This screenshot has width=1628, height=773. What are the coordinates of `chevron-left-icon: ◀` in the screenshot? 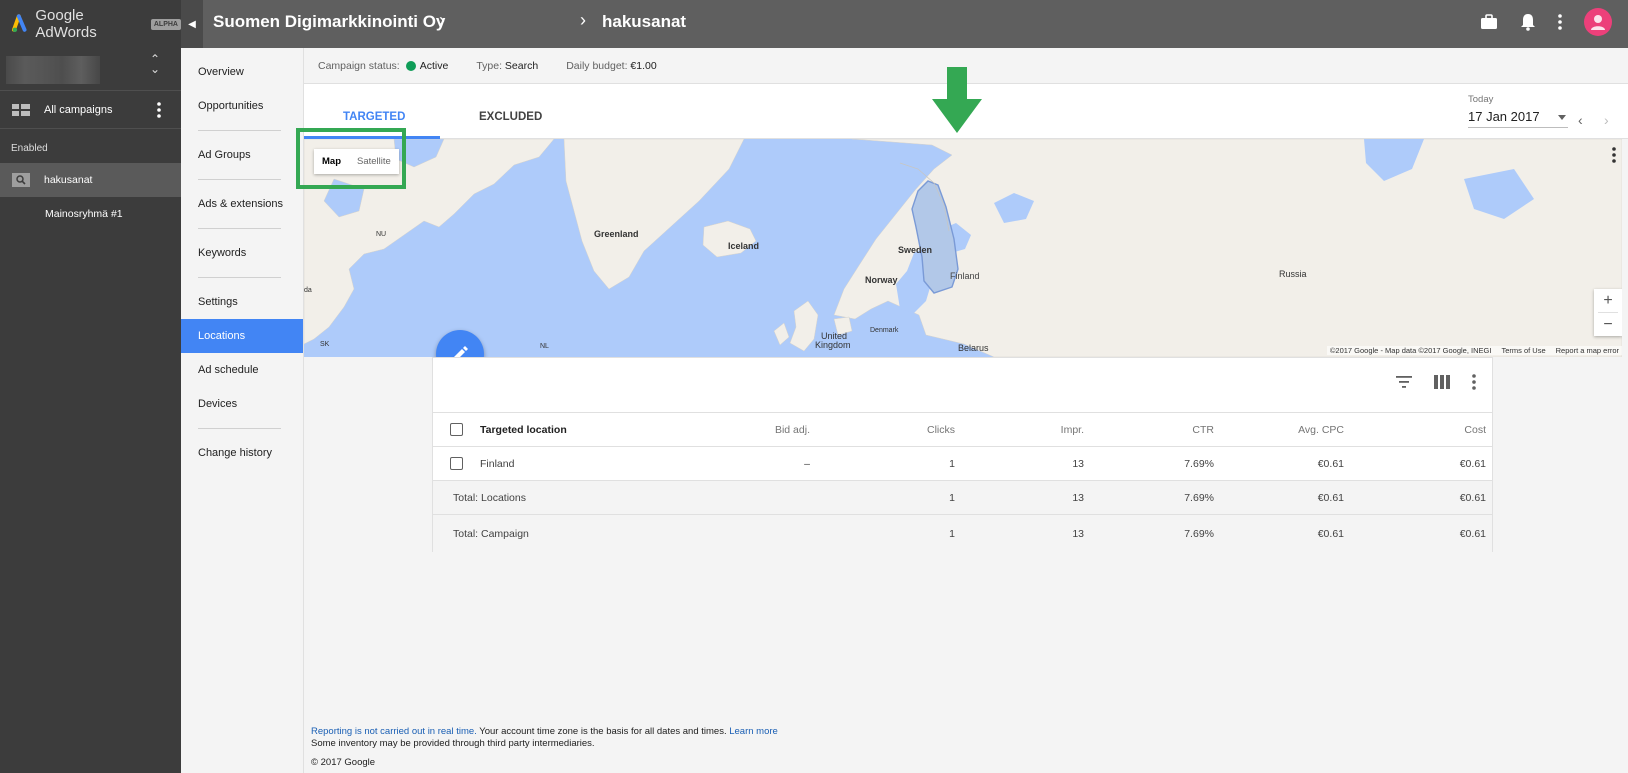 It's located at (192, 24).